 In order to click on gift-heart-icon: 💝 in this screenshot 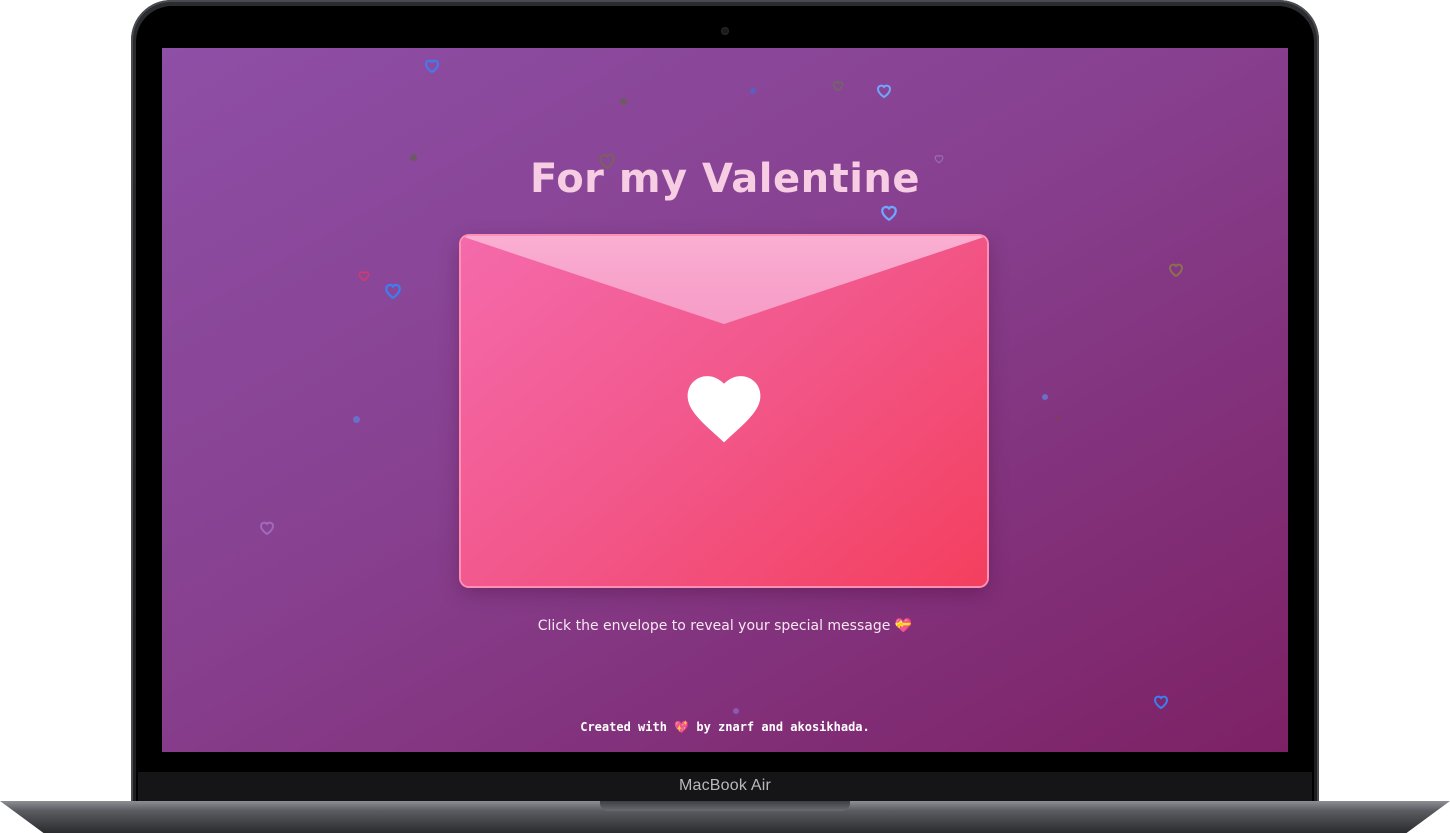, I will do `click(903, 626)`.